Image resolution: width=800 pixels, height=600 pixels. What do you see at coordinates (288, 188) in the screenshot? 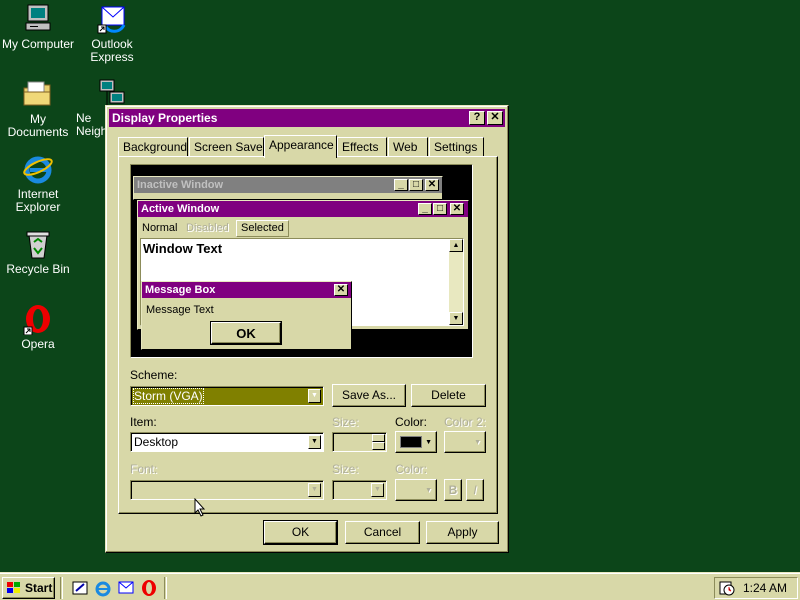
I see `preview-inactive-window: Inactive Window _ □ ✕` at bounding box center [288, 188].